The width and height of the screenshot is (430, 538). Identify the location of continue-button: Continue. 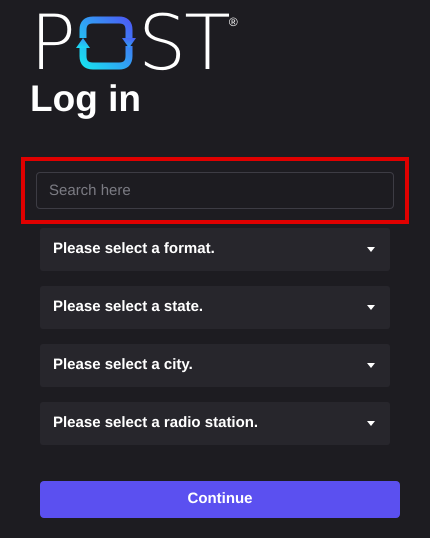
(220, 499).